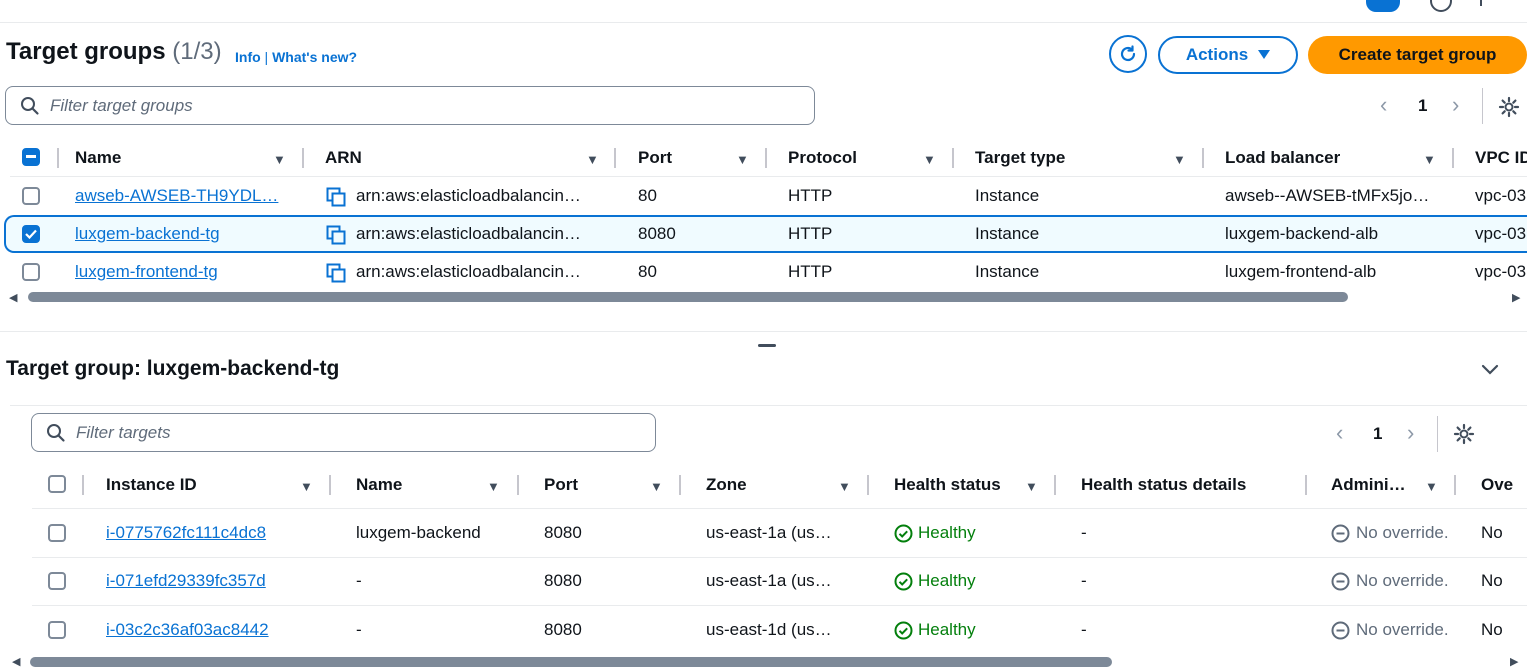  I want to click on col-header-protocol: Protocol, so click(822, 158).